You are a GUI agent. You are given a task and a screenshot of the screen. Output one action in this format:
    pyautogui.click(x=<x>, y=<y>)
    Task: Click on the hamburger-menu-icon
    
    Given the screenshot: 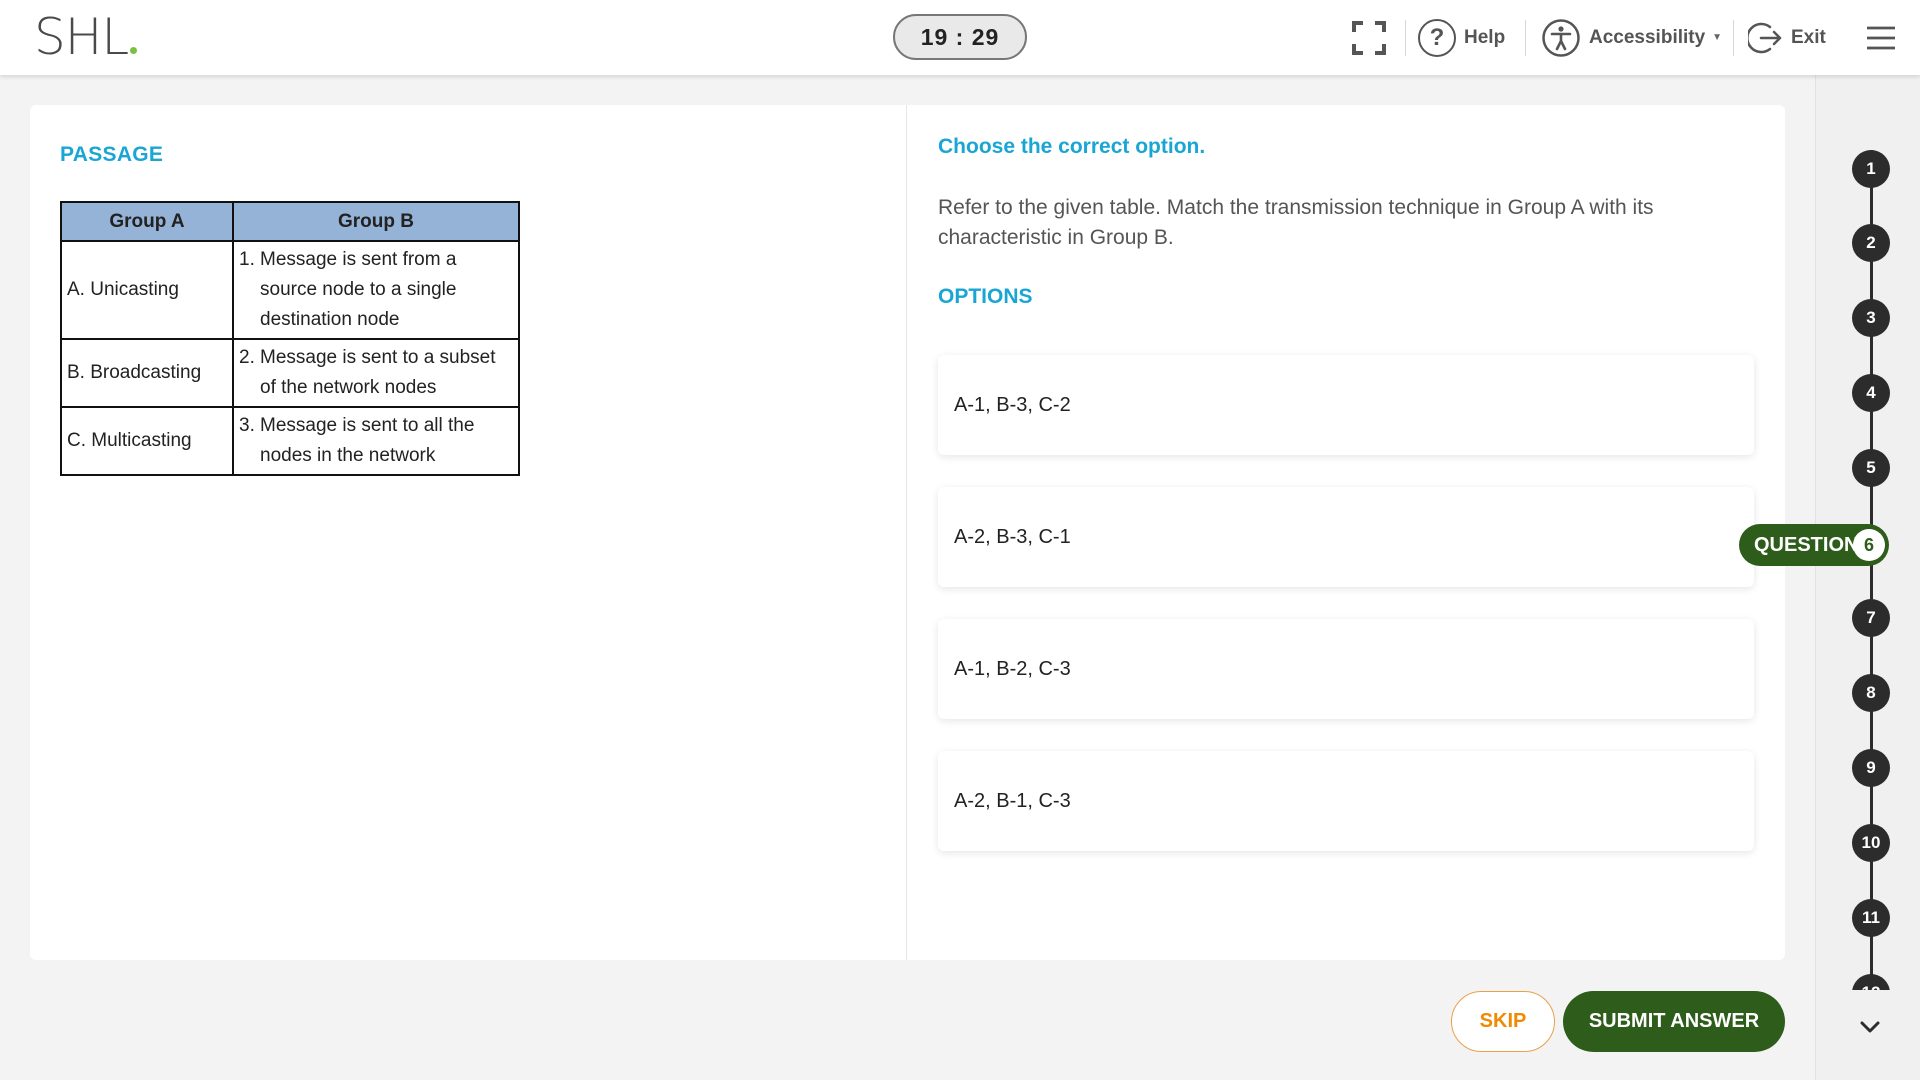 What is the action you would take?
    pyautogui.click(x=1881, y=37)
    